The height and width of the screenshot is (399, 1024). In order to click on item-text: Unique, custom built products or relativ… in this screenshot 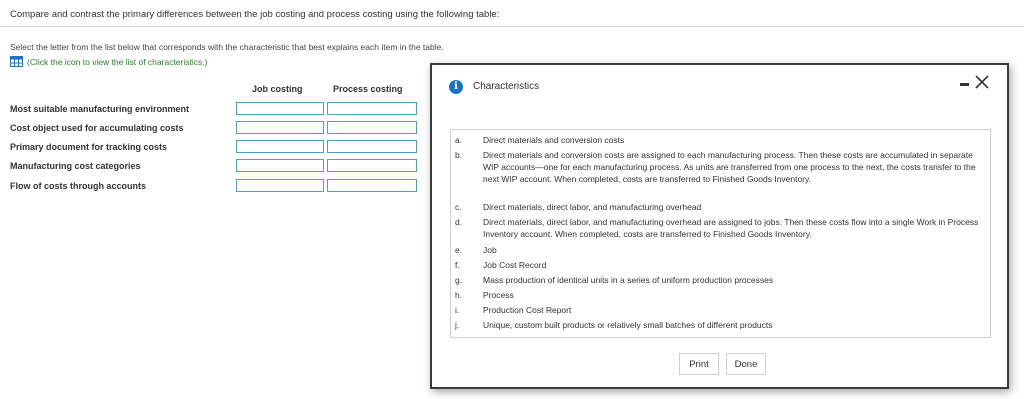, I will do `click(628, 325)`.